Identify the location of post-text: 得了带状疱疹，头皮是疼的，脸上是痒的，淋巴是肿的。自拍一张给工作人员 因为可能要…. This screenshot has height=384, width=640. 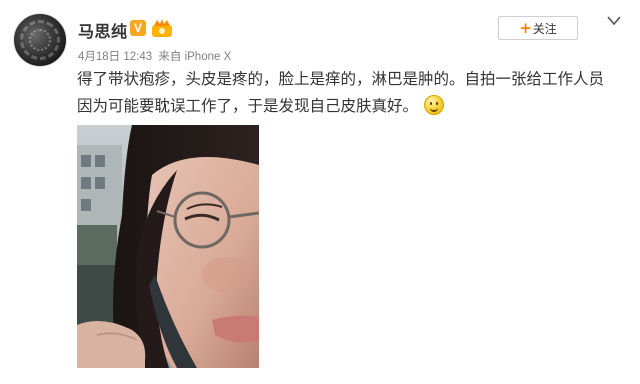
(357, 93).